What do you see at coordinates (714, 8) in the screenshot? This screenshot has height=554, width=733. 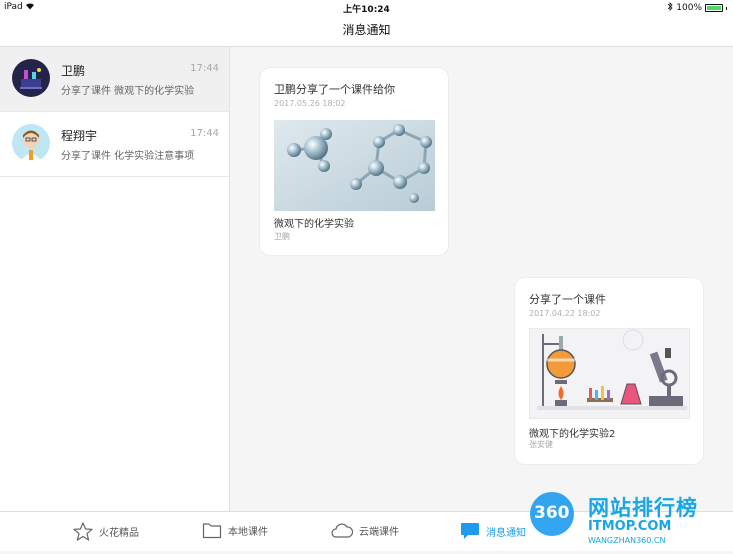 I see `battery-icon` at bounding box center [714, 8].